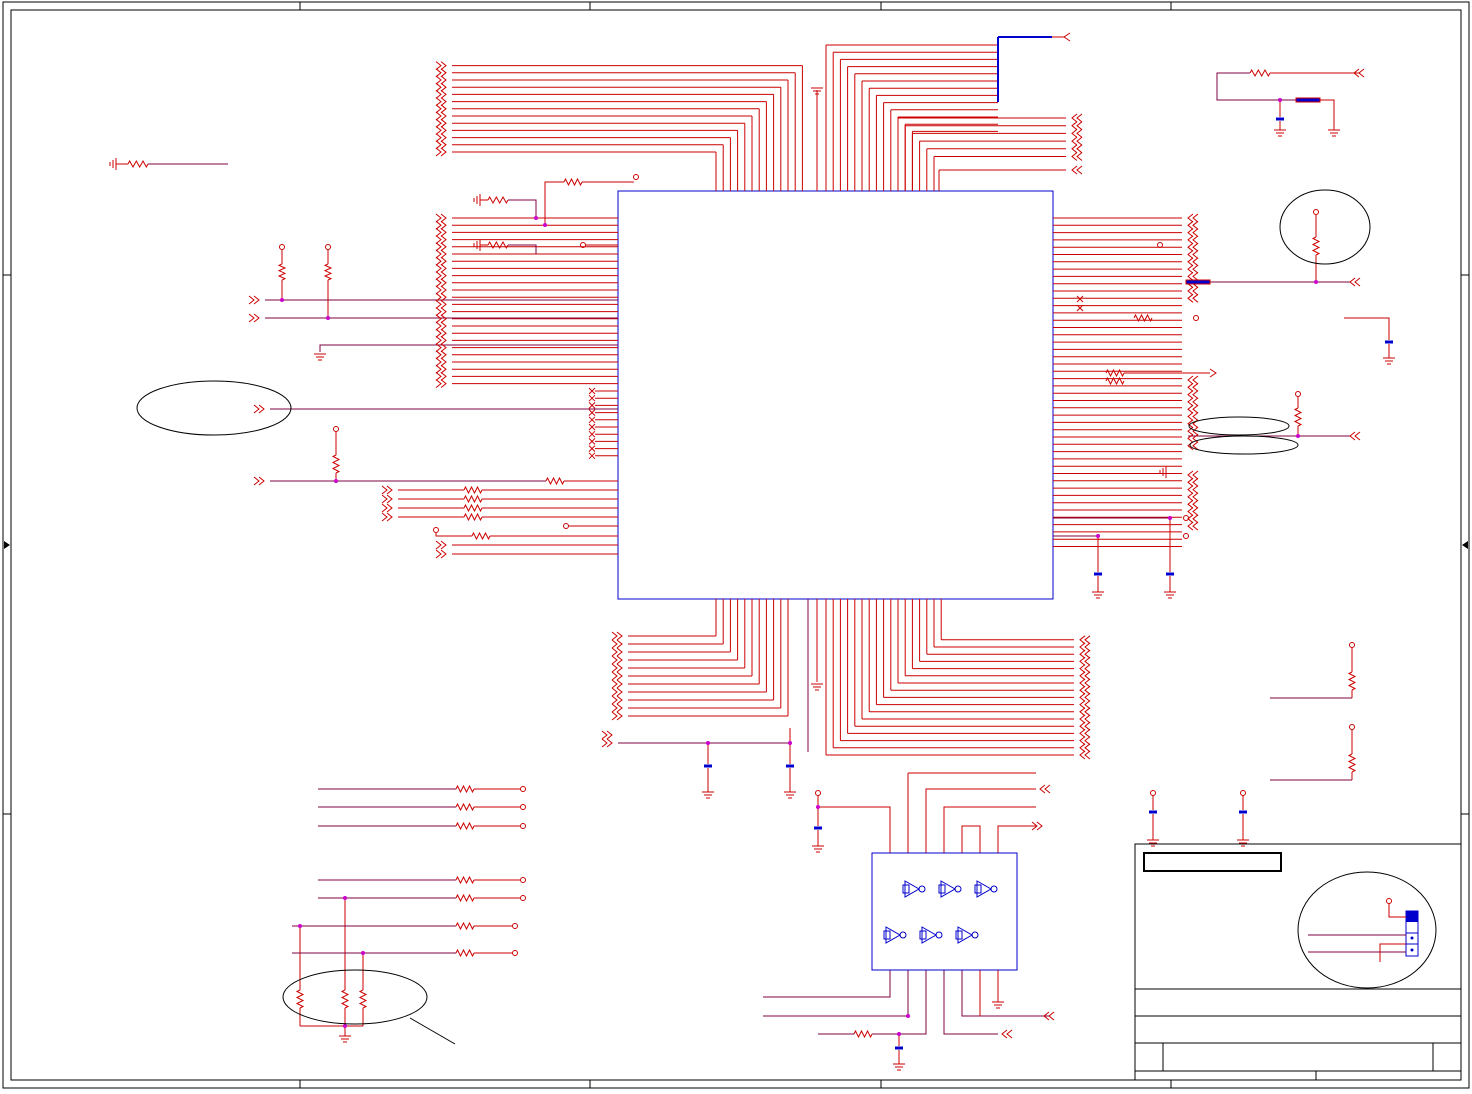  Describe the element at coordinates (214, 408) in the screenshot. I see `note-ellipse-left` at that location.